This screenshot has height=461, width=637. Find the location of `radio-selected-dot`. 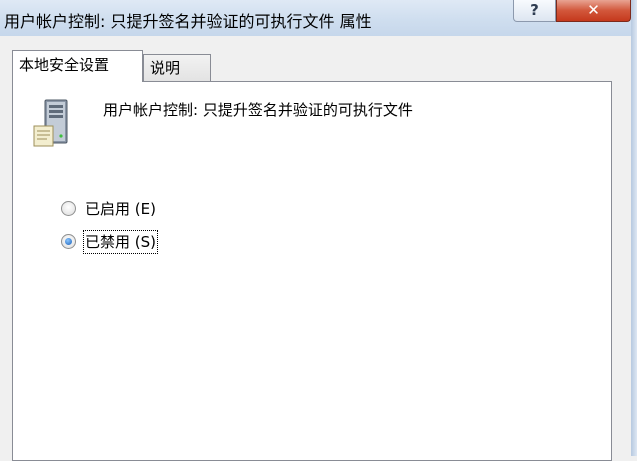

radio-selected-dot is located at coordinates (68, 241).